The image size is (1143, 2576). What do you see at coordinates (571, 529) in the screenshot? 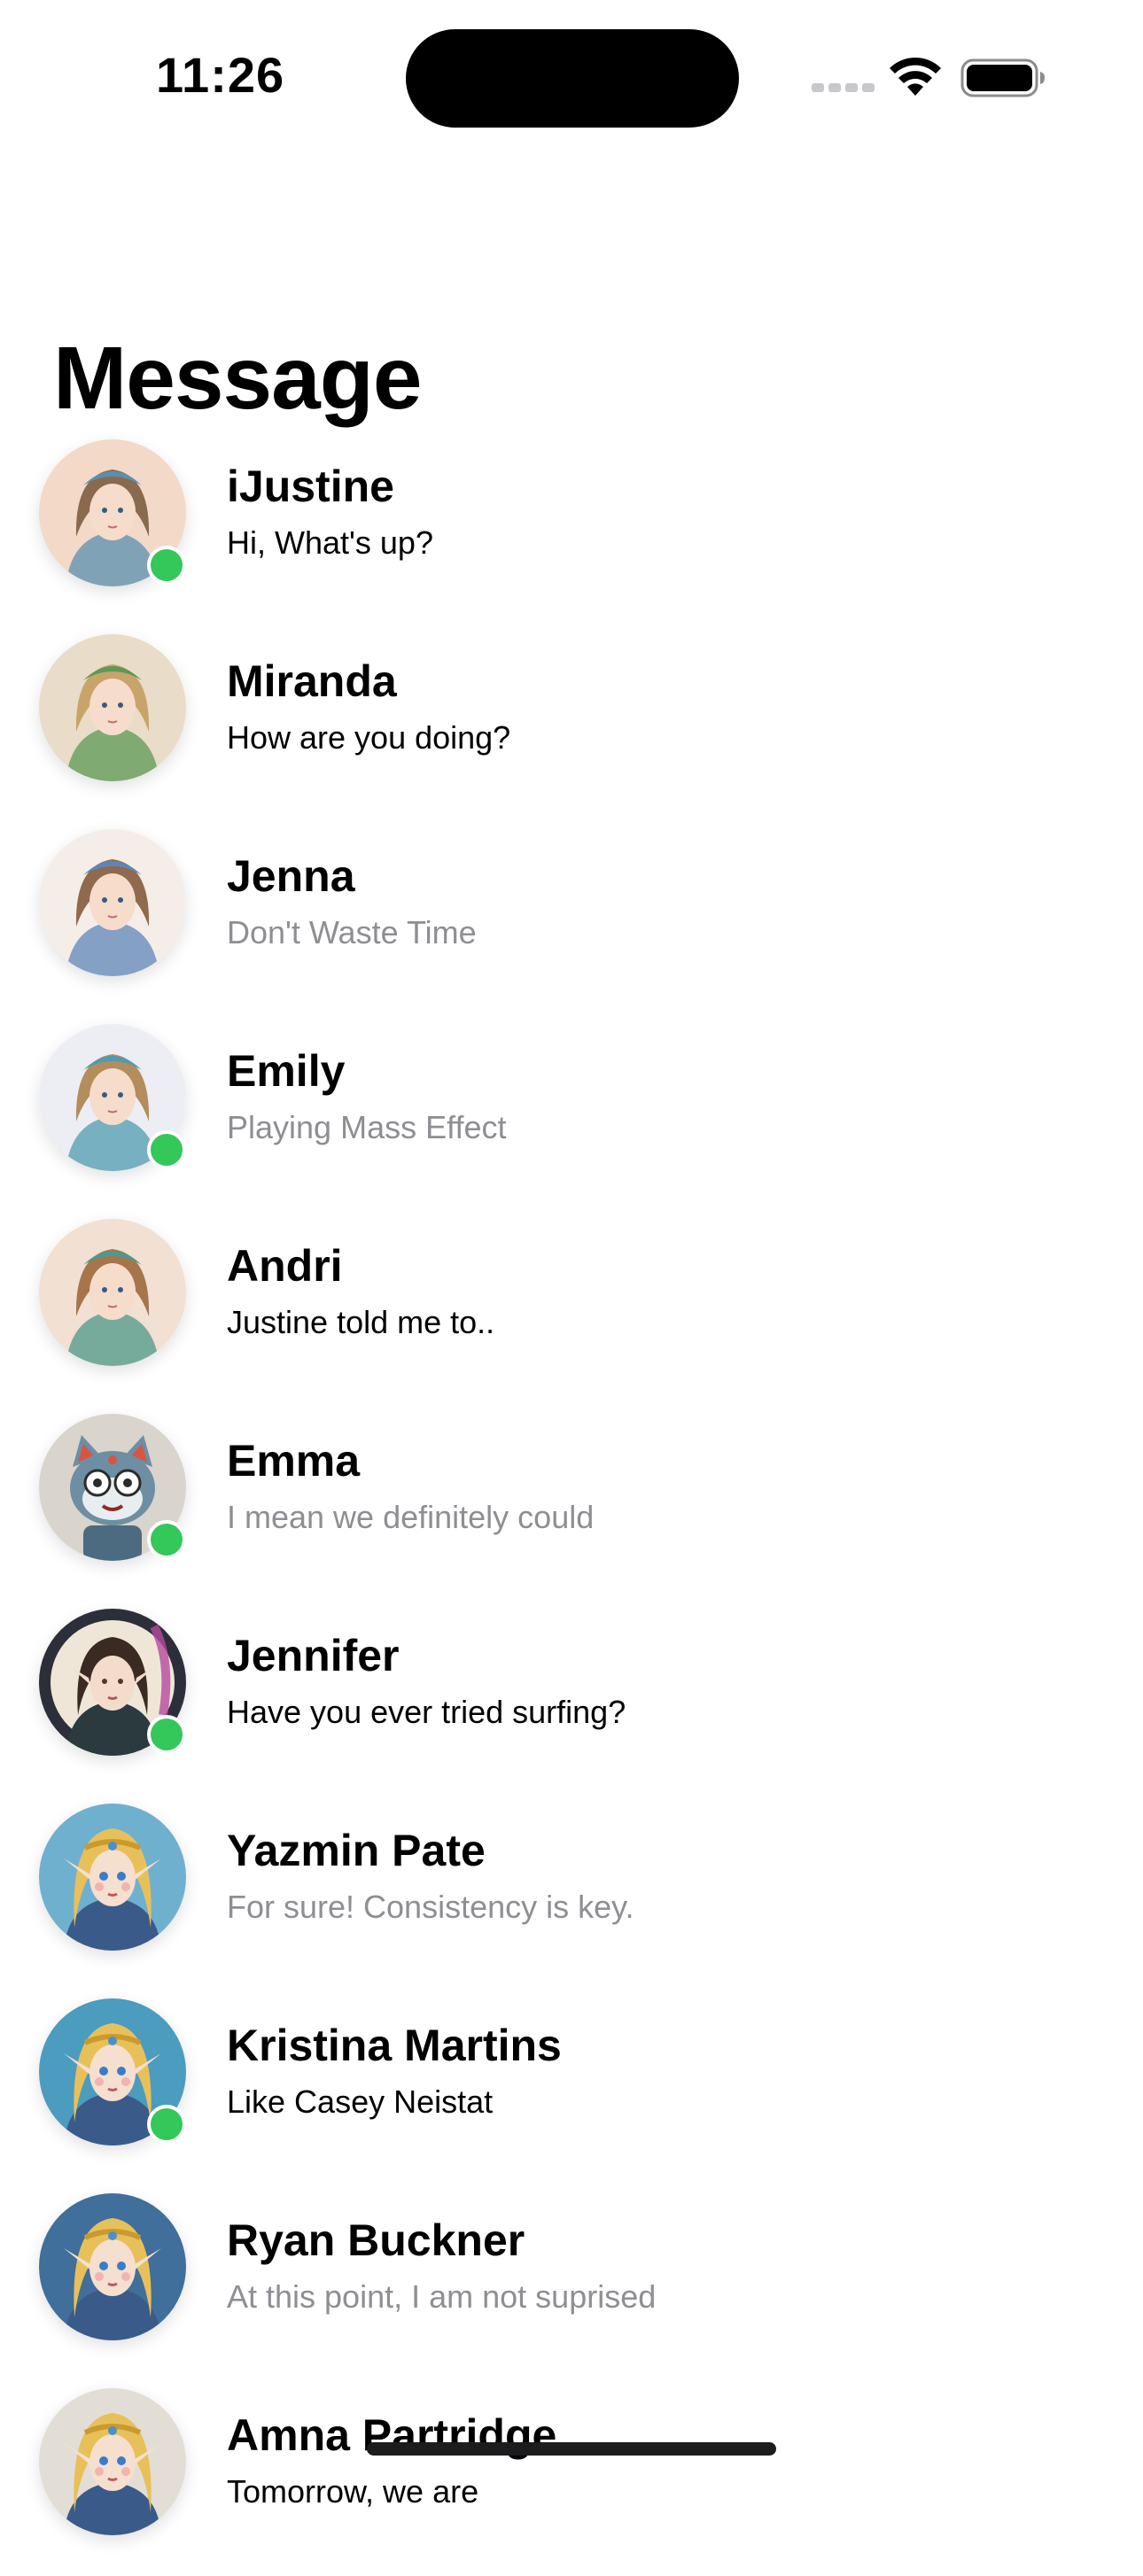
I see `conversation-row: iJustine Hi, What's up?` at bounding box center [571, 529].